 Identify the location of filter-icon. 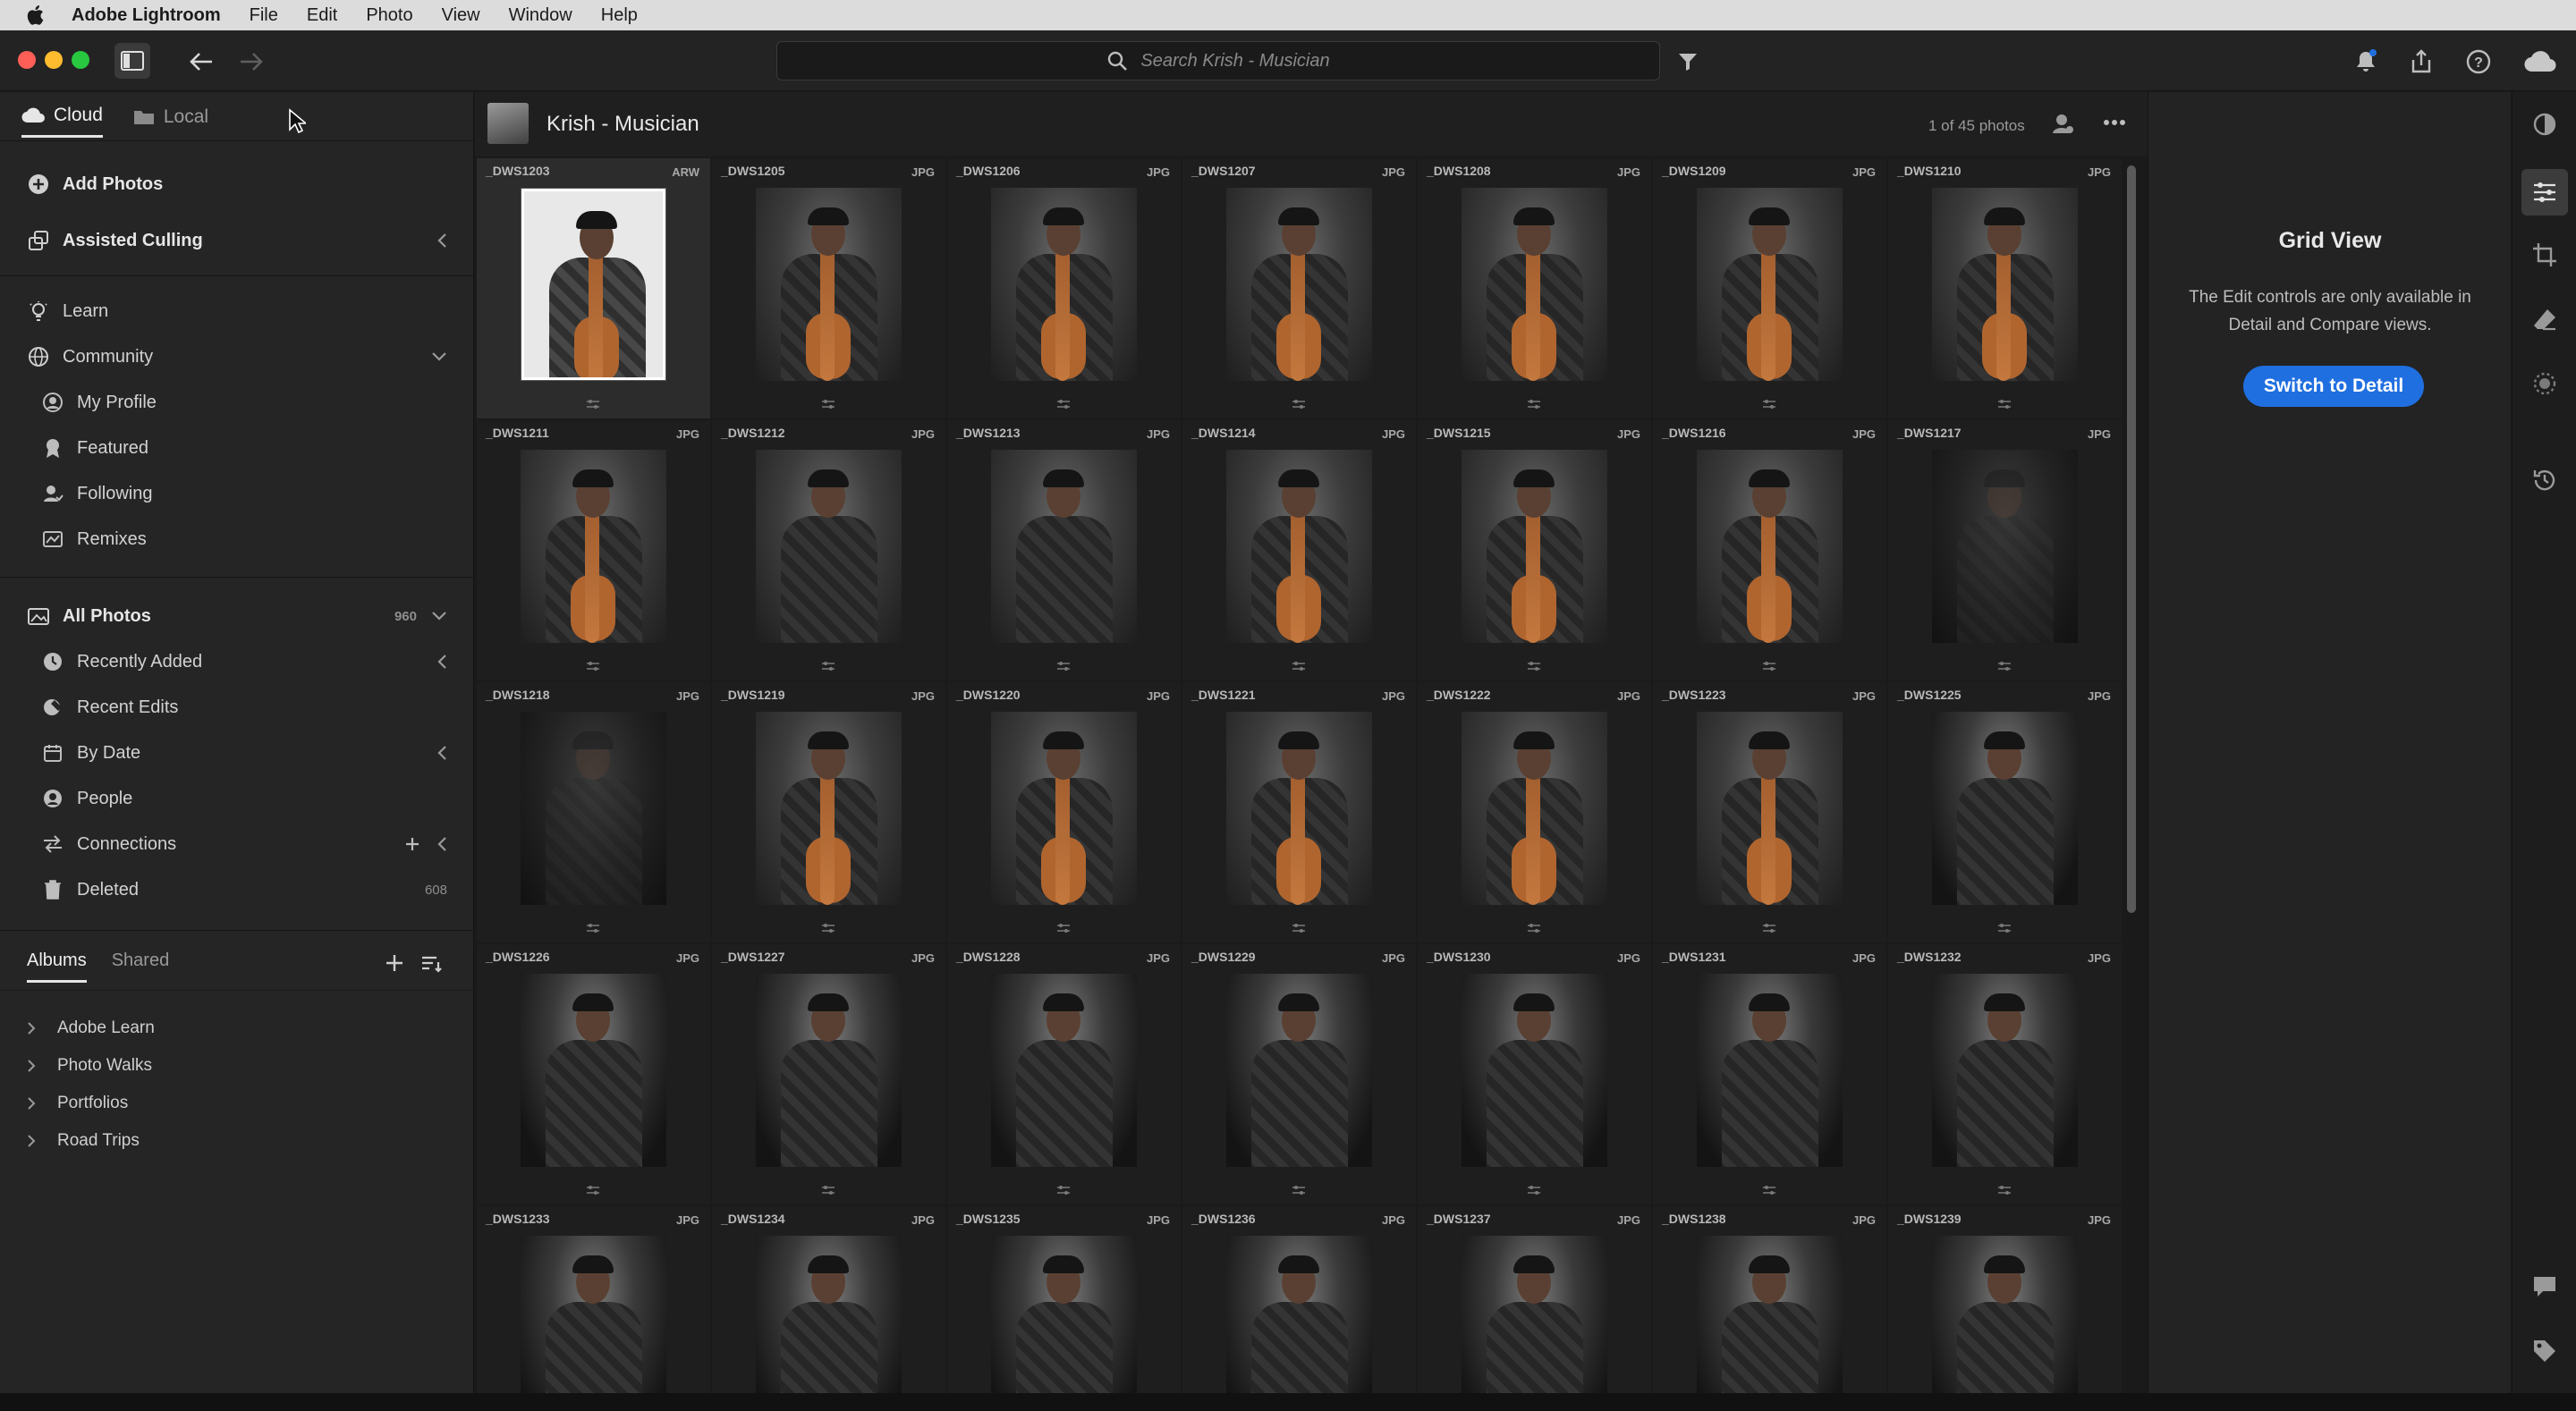
(1687, 61).